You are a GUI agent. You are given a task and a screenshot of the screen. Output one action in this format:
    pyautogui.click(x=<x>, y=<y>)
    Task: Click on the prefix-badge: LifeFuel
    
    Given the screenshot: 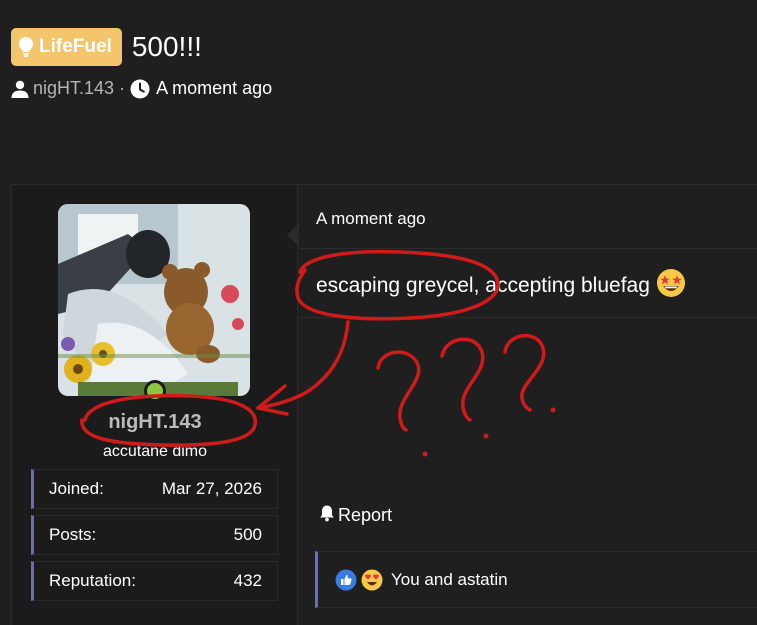 What is the action you would take?
    pyautogui.click(x=66, y=47)
    